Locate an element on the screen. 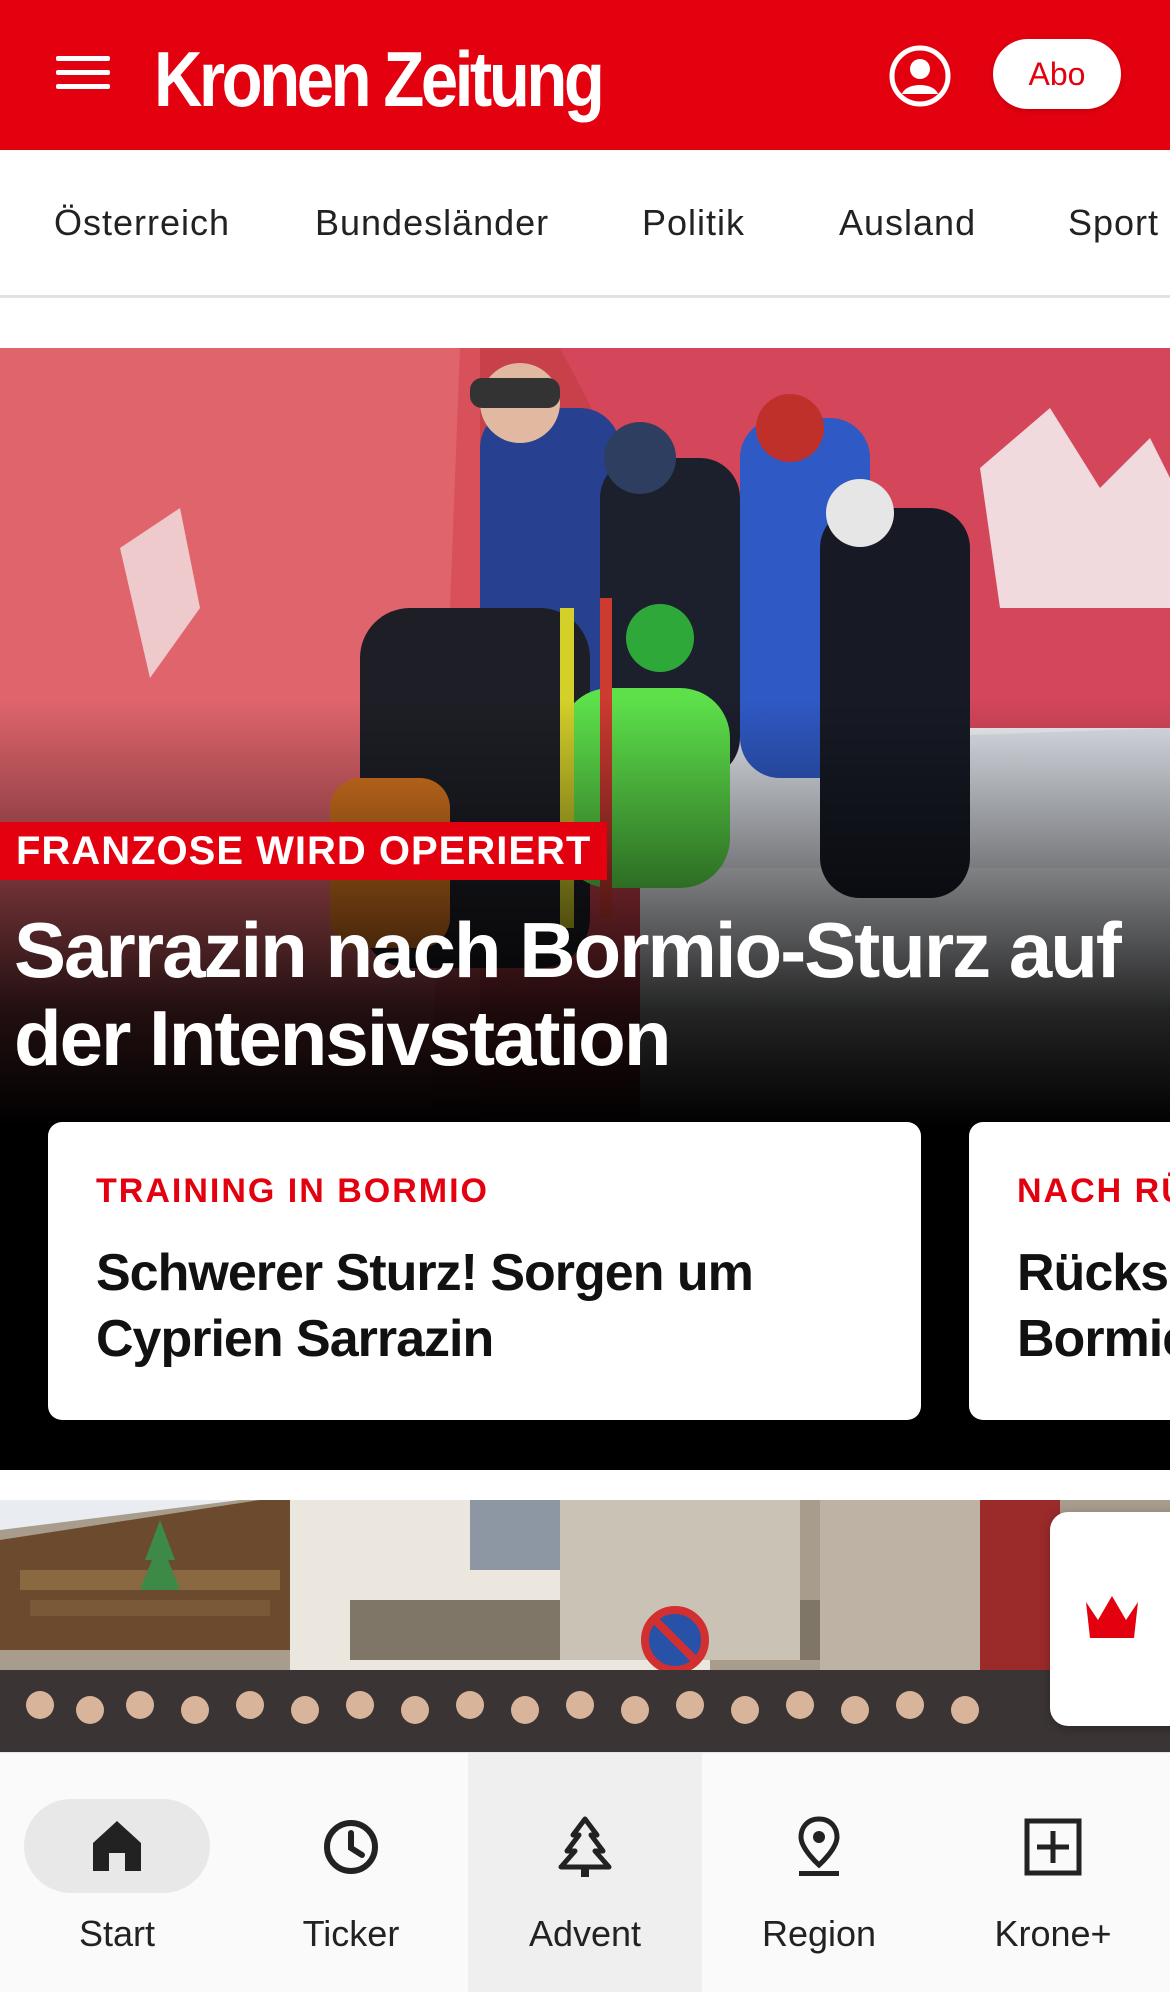 This screenshot has width=1170, height=1992. nav-label: Krone+ is located at coordinates (1053, 1933).